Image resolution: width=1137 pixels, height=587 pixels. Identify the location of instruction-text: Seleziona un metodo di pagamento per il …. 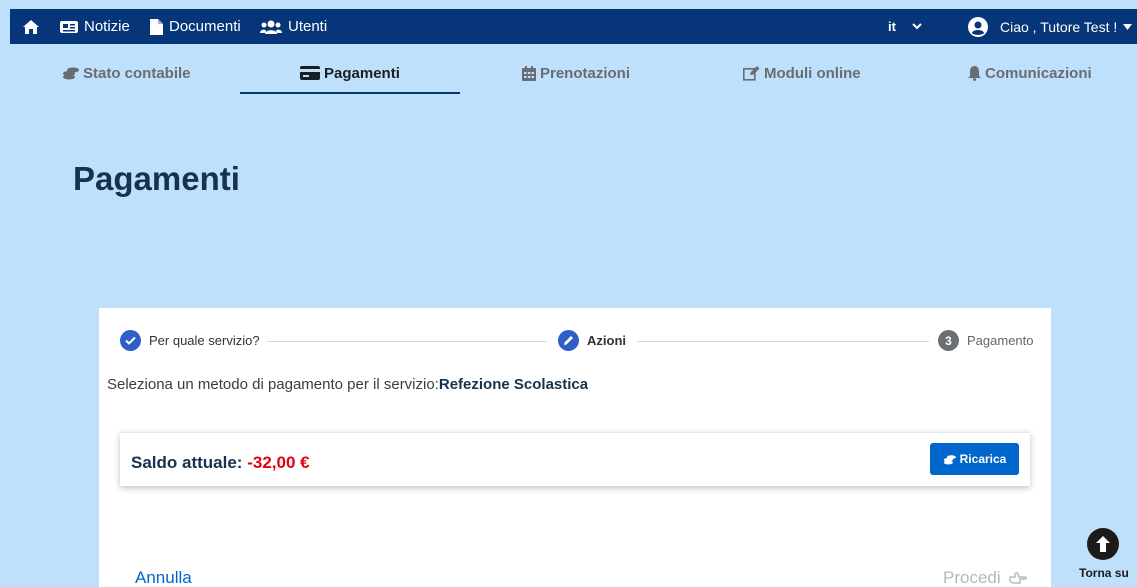
(273, 384).